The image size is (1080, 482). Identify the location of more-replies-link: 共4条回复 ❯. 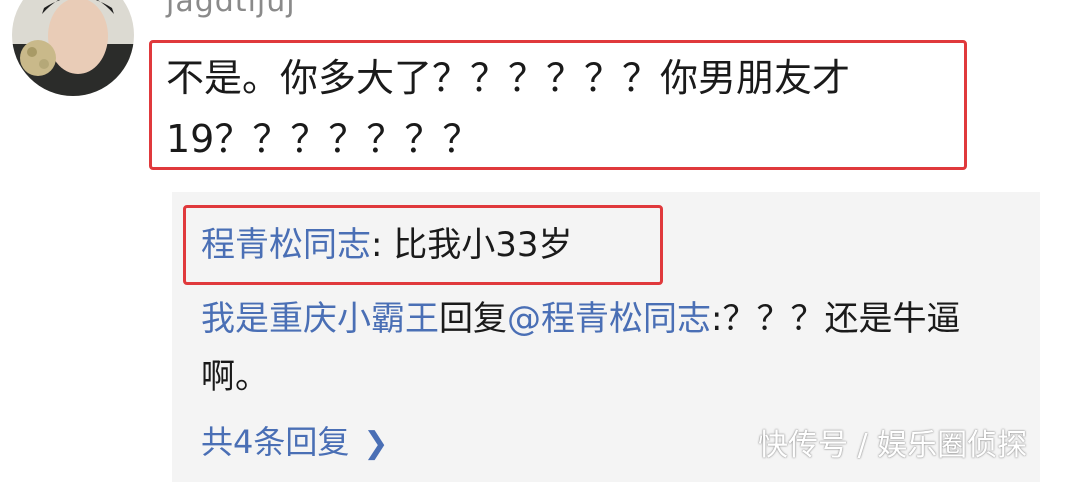
(295, 443).